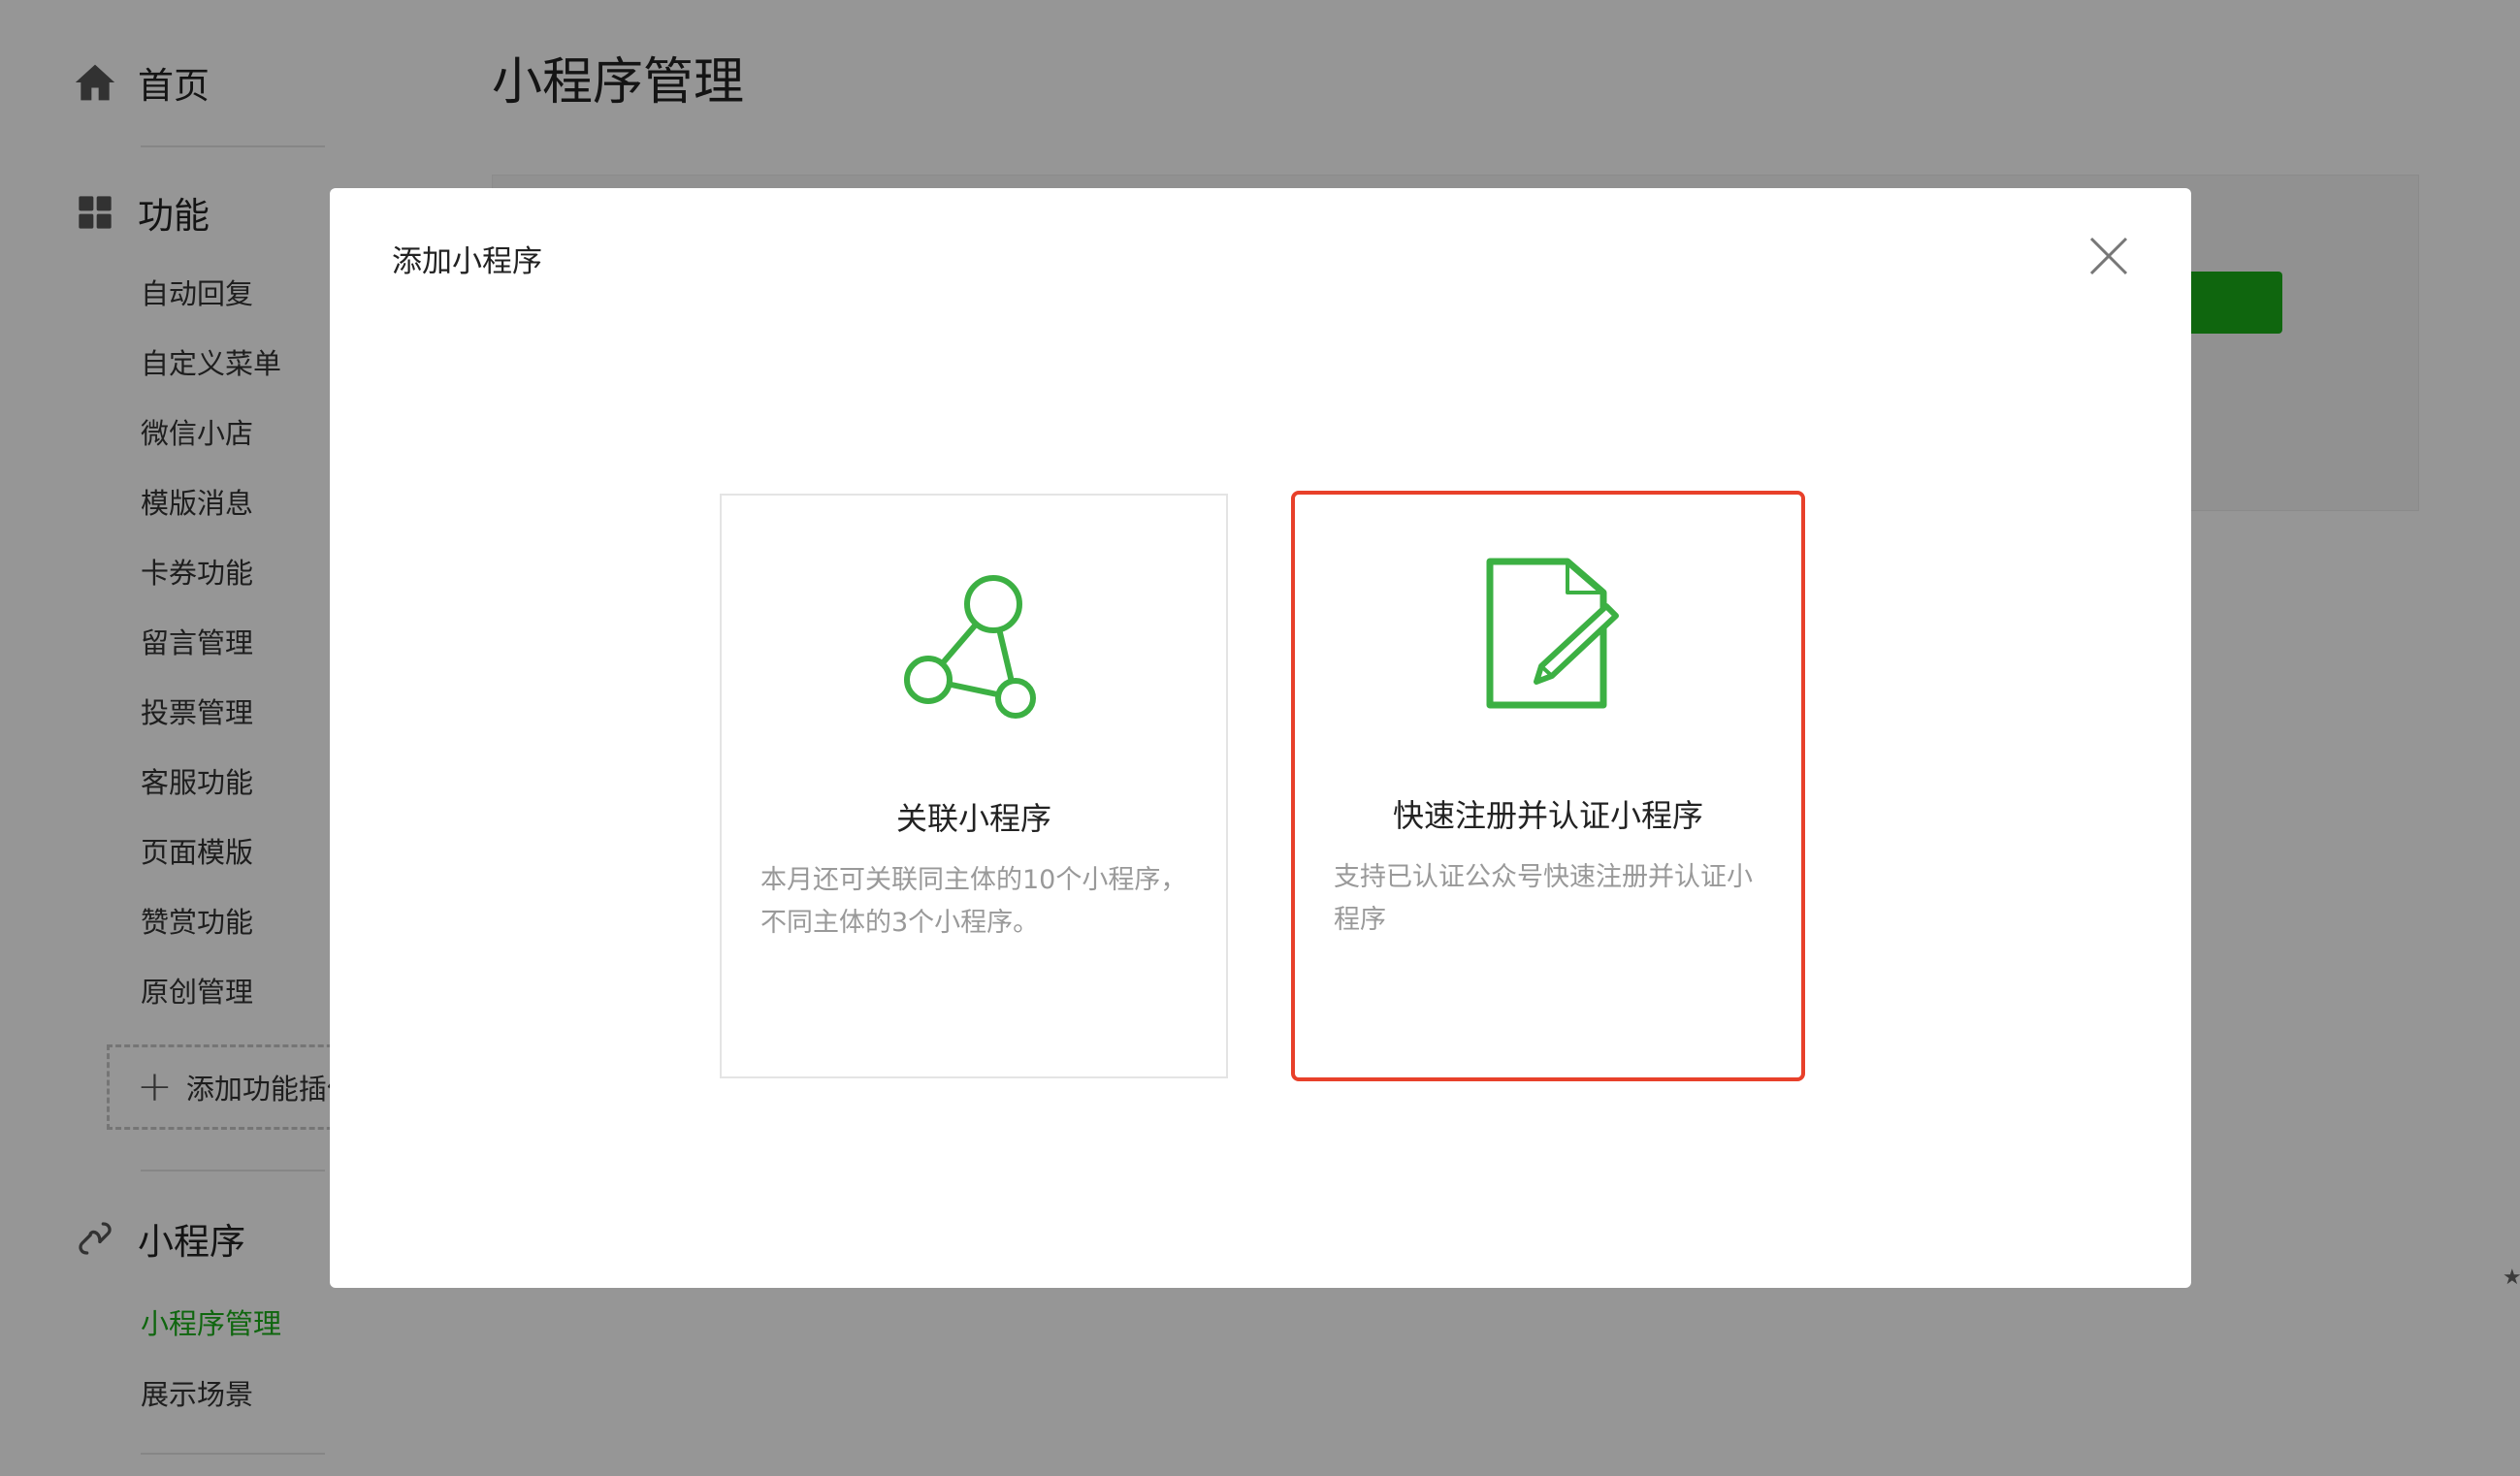  What do you see at coordinates (973, 901) in the screenshot?
I see `option-description: 本月还可关联同主体的10个小程序，不同主体的3个小程序。` at bounding box center [973, 901].